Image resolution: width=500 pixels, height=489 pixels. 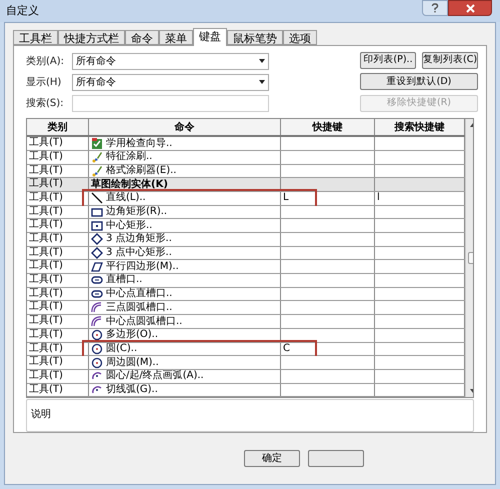 I want to click on table-cell: L, so click(x=286, y=197).